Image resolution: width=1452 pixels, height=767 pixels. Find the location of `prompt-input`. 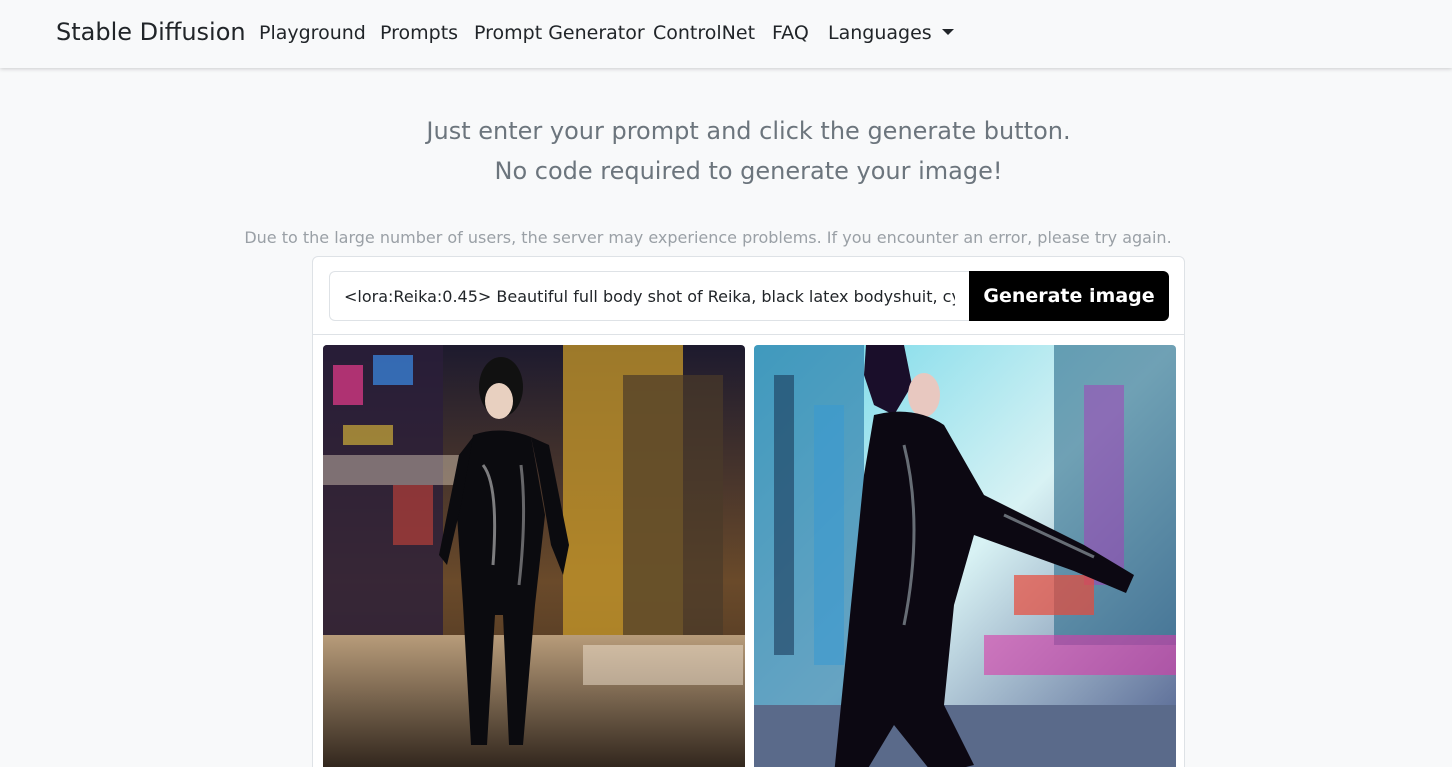

prompt-input is located at coordinates (649, 296).